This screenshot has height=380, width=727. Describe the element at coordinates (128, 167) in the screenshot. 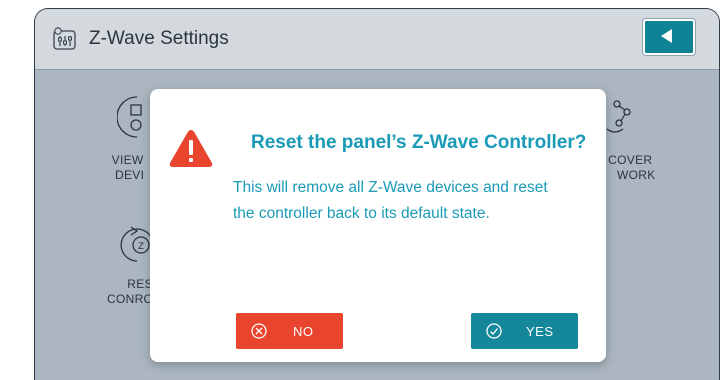

I see `view-devices-label: VIEW DEVI` at that location.